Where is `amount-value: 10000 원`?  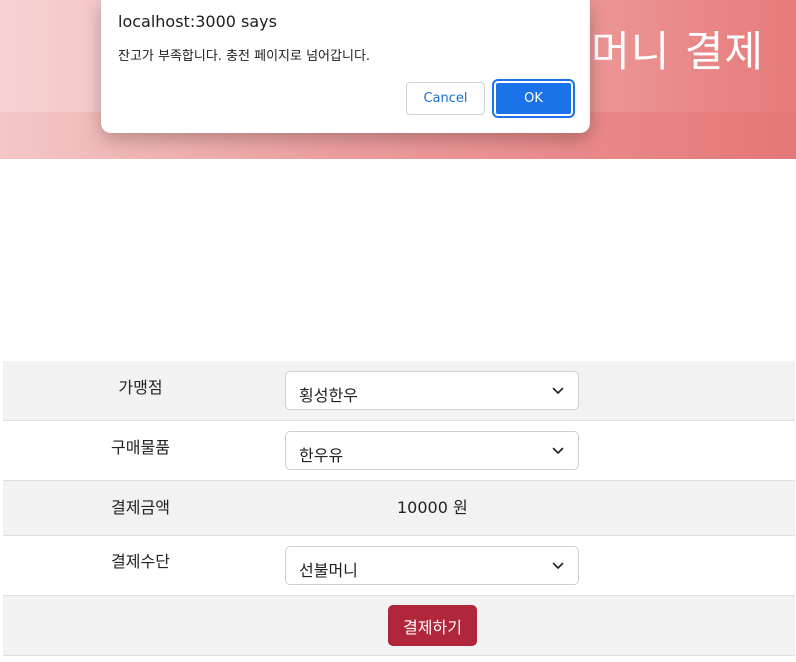 amount-value: 10000 원 is located at coordinates (432, 507).